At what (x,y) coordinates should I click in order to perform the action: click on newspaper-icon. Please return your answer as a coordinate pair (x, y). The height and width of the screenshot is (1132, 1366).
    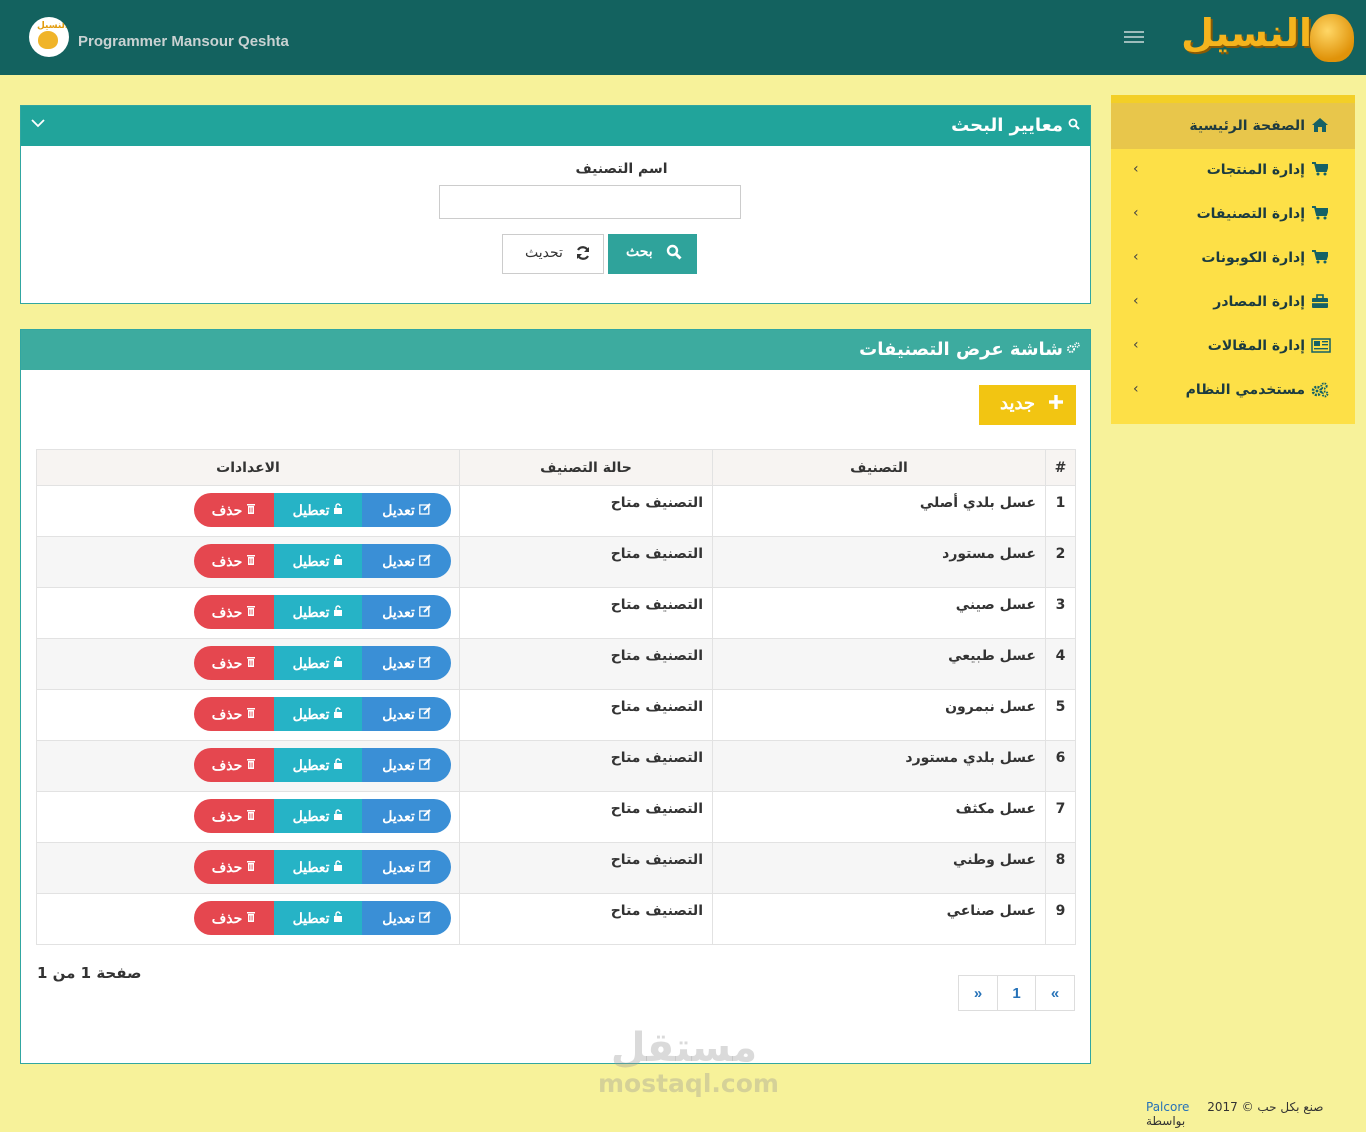
    Looking at the image, I should click on (1321, 346).